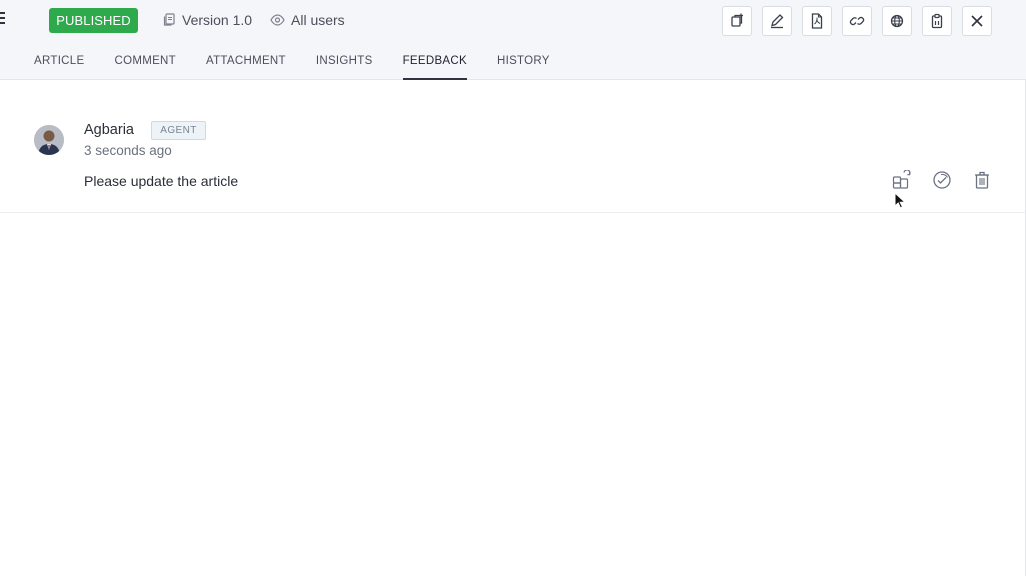  Describe the element at coordinates (900, 200) in the screenshot. I see `mouse-cursor-icon` at that location.